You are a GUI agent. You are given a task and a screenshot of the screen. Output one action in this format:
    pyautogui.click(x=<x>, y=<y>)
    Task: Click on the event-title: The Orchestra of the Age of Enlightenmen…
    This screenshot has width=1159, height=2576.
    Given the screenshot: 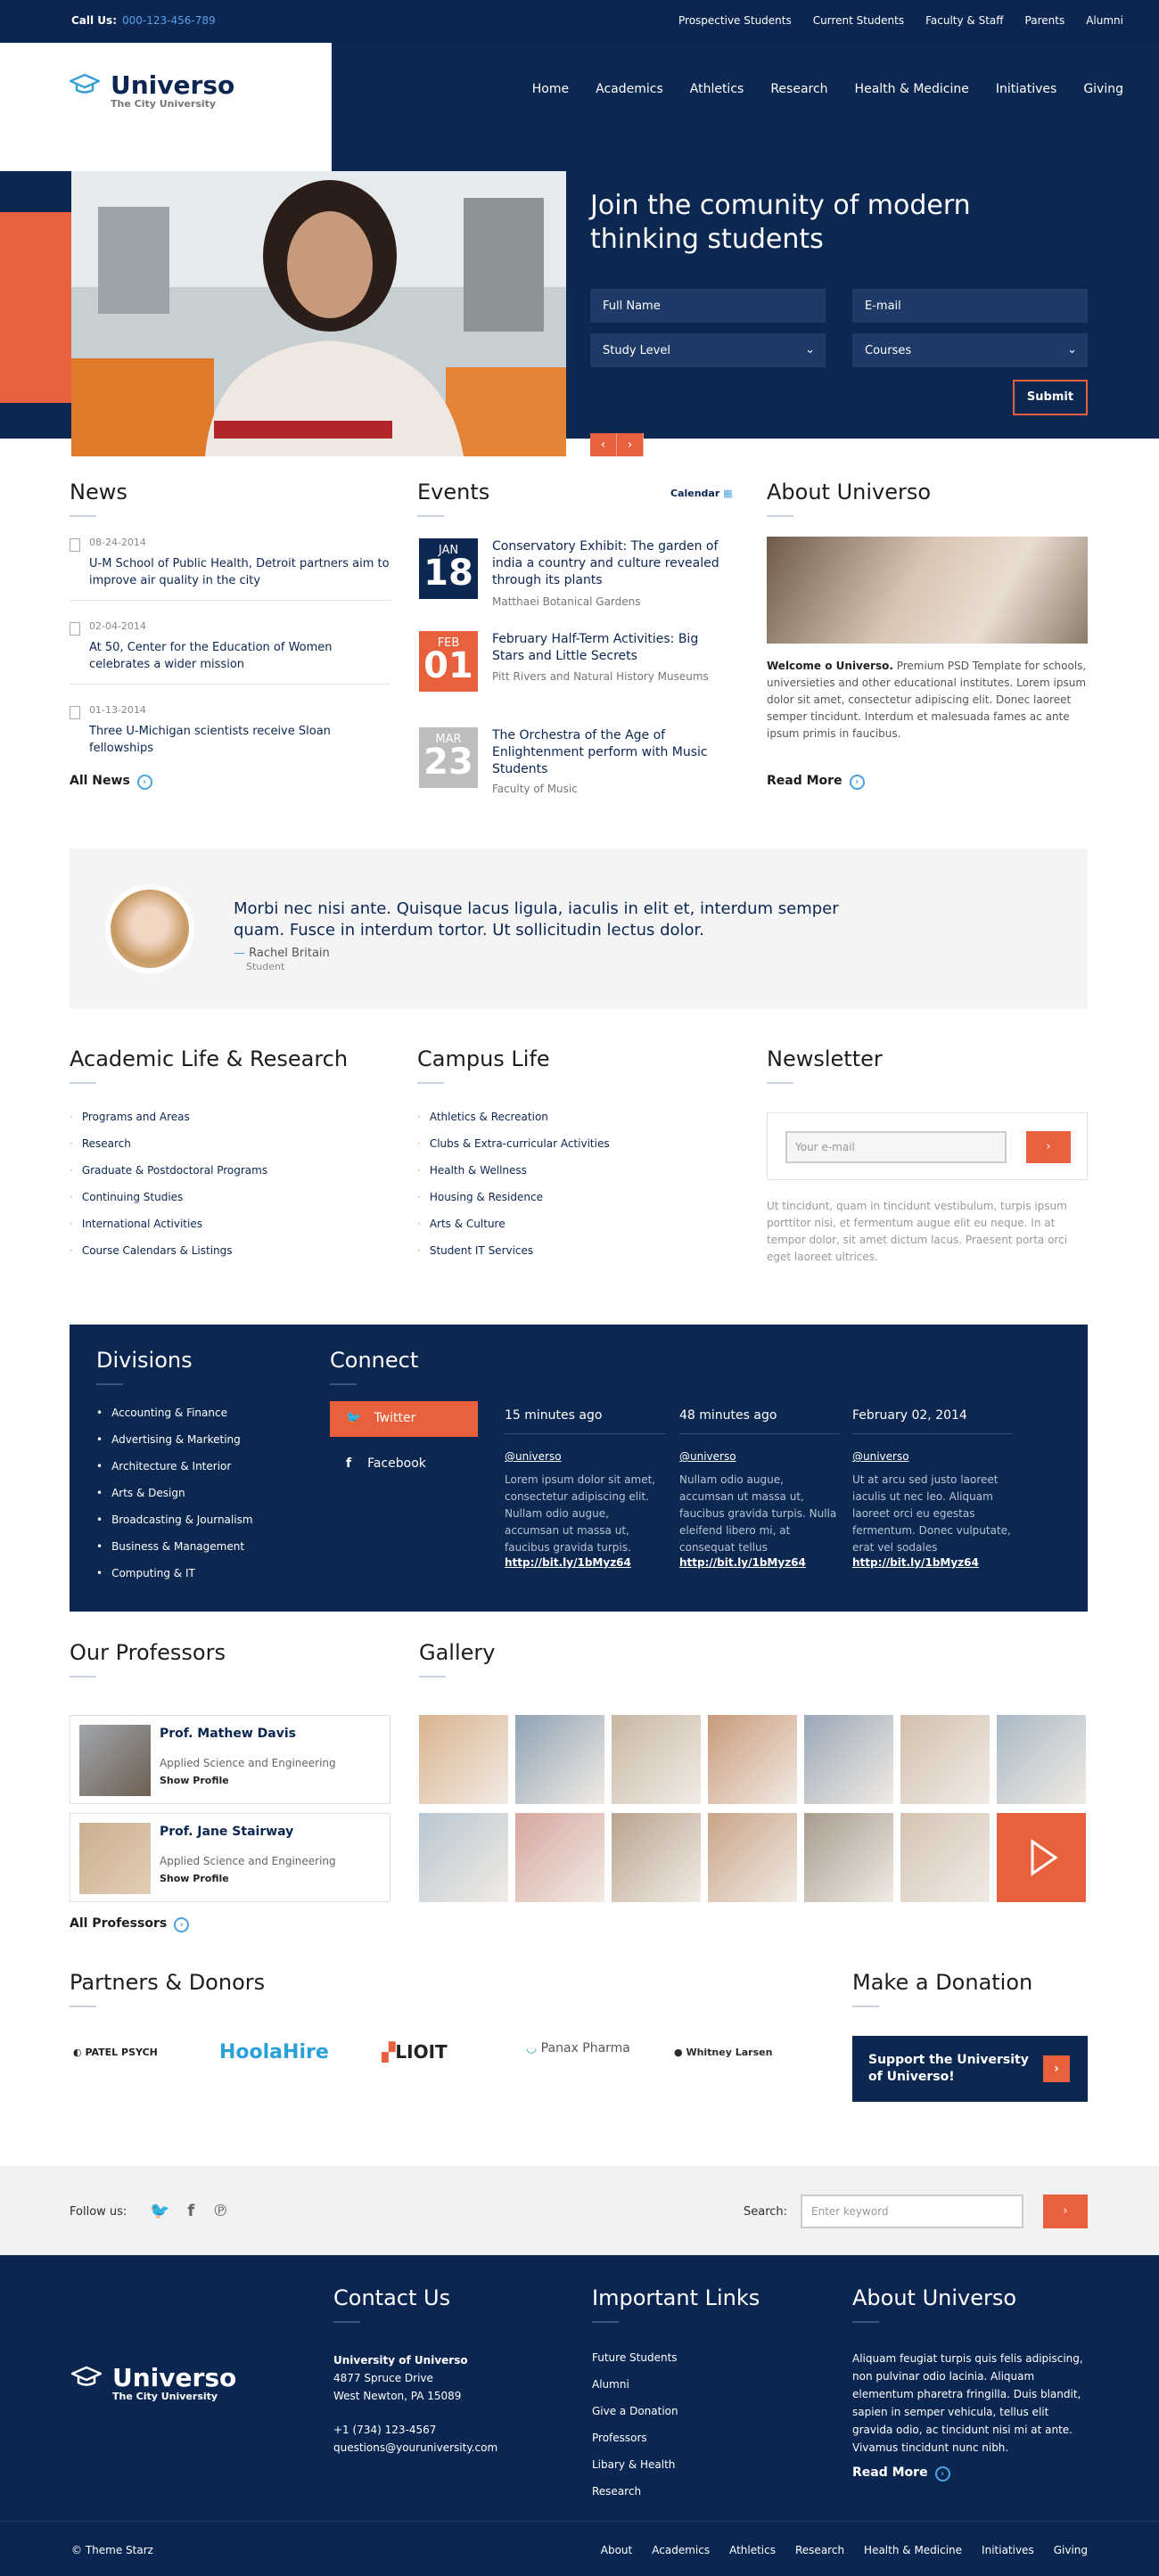 What is the action you would take?
    pyautogui.click(x=608, y=752)
    